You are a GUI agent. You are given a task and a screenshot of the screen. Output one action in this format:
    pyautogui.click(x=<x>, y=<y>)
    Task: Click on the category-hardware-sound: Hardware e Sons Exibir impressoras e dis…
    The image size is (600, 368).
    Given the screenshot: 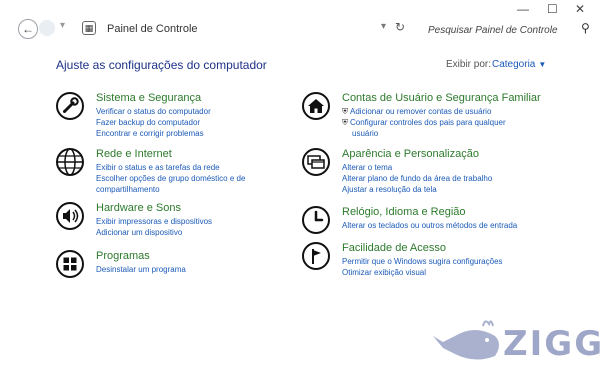 What is the action you would take?
    pyautogui.click(x=134, y=220)
    